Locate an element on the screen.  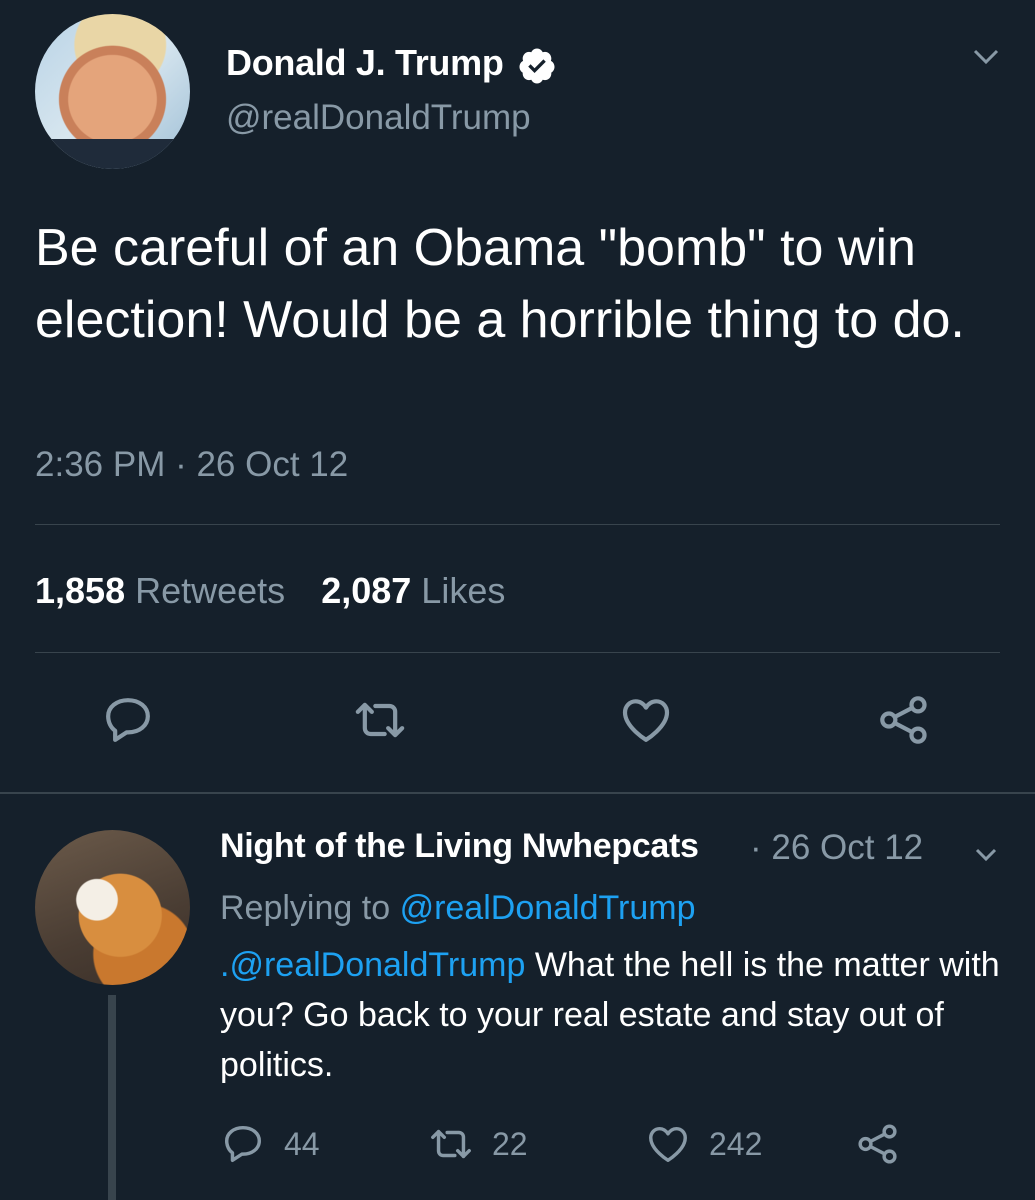
retweet-count: 22 is located at coordinates (510, 1143).